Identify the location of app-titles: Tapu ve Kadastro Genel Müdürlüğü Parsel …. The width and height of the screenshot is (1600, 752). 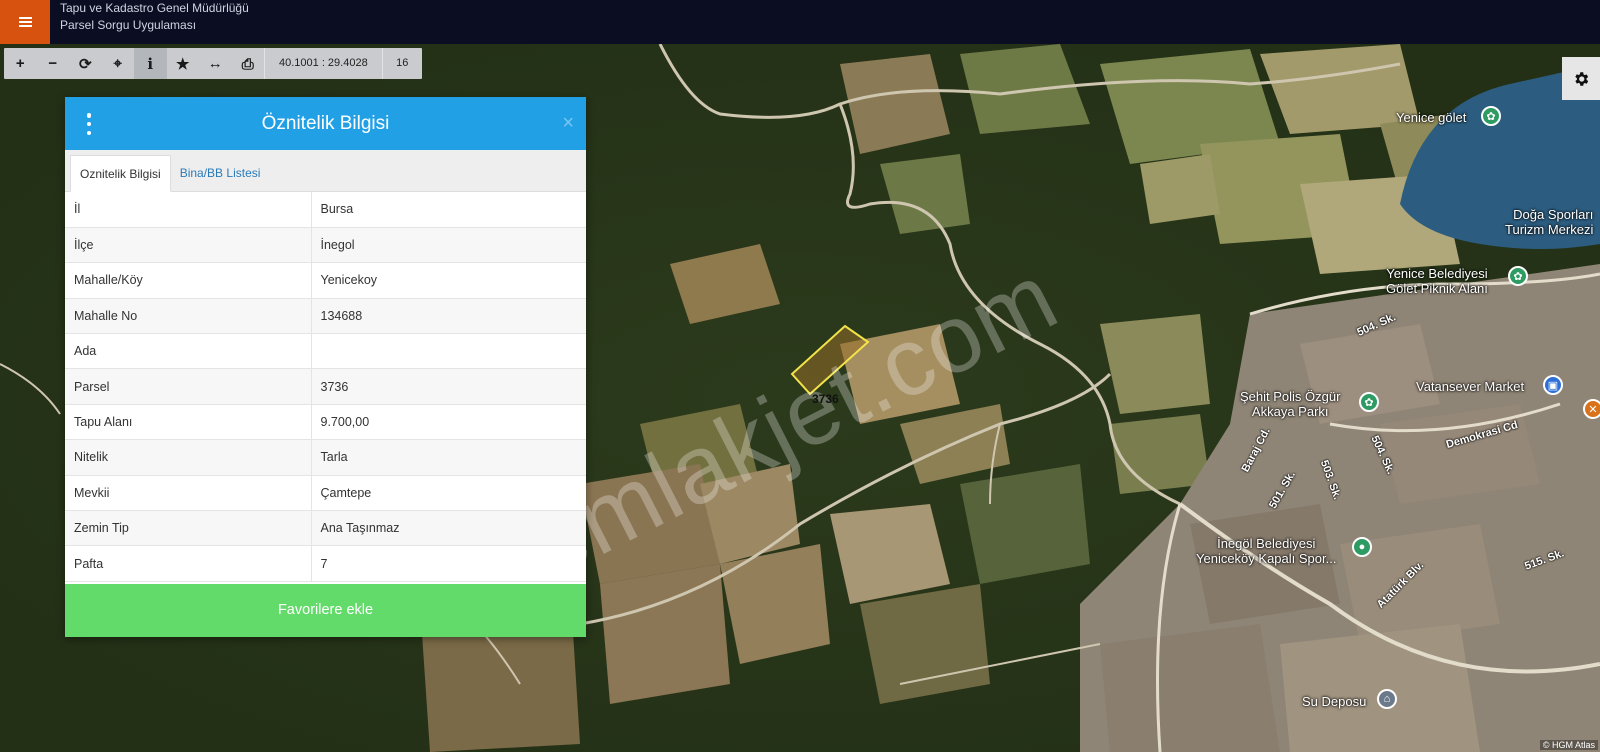
(154, 17).